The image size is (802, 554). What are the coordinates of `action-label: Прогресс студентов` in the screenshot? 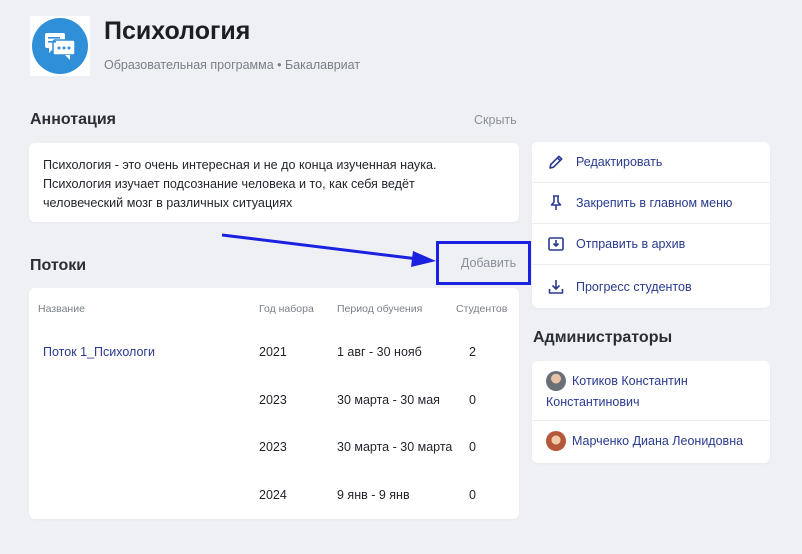 It's located at (634, 286).